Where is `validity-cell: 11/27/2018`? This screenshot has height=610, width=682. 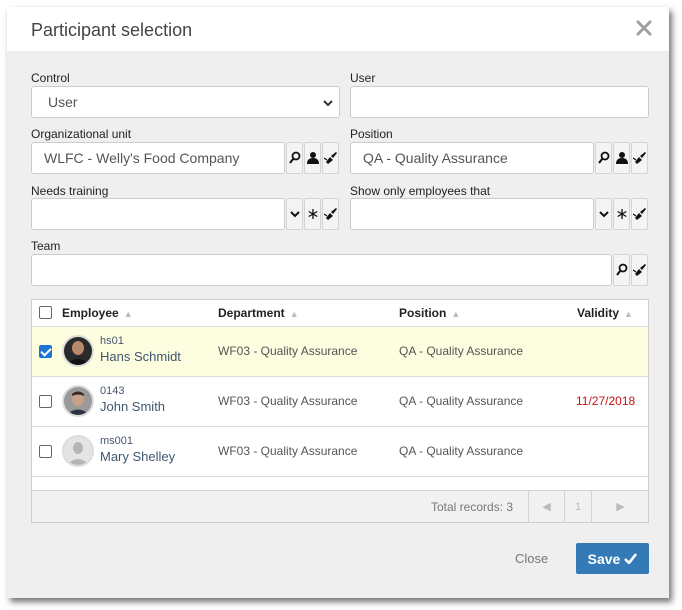 validity-cell: 11/27/2018 is located at coordinates (606, 401).